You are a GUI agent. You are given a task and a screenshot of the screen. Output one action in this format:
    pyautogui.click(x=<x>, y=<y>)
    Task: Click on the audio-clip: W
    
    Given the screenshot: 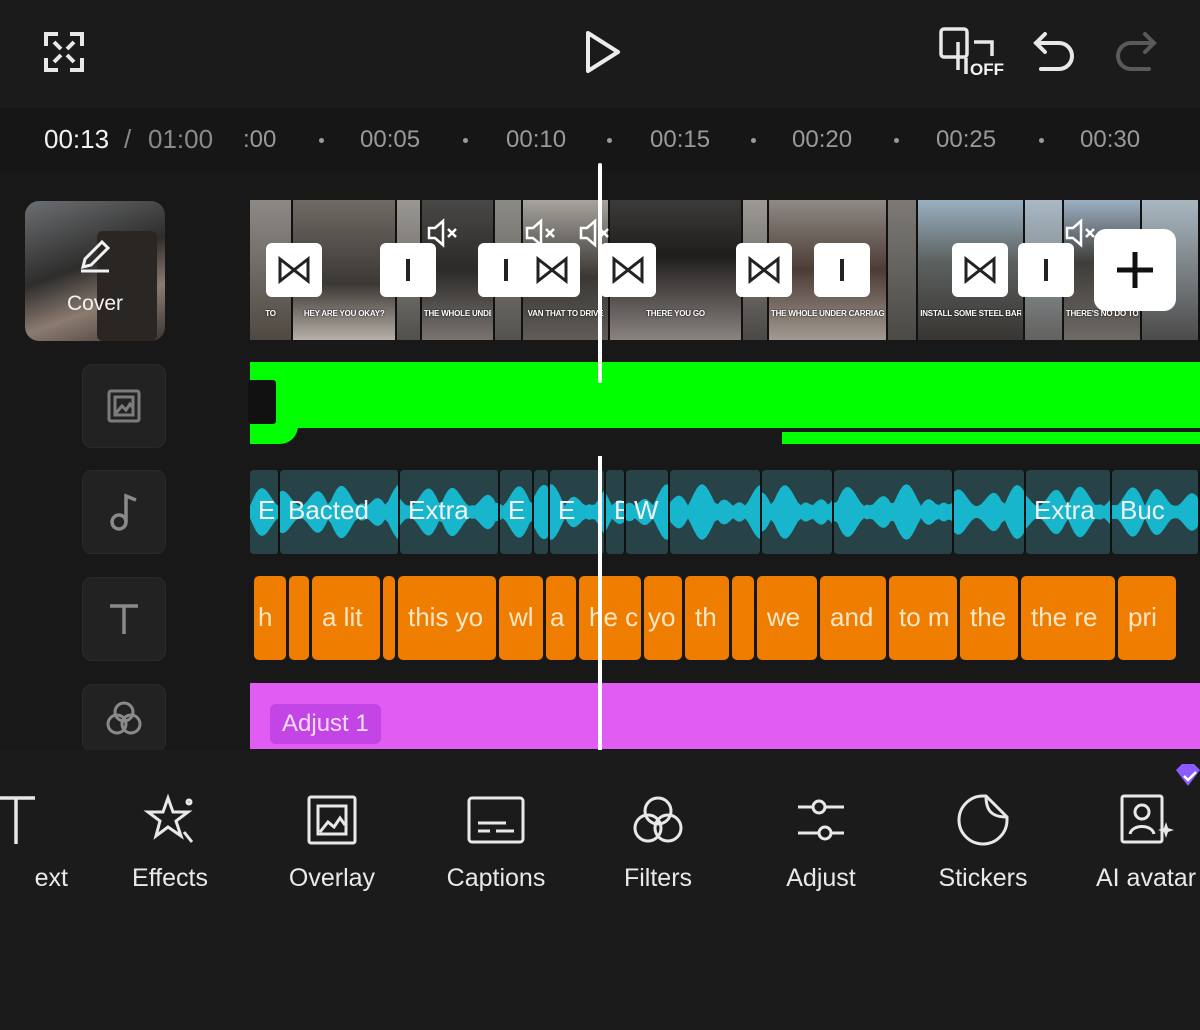 What is the action you would take?
    pyautogui.click(x=648, y=512)
    